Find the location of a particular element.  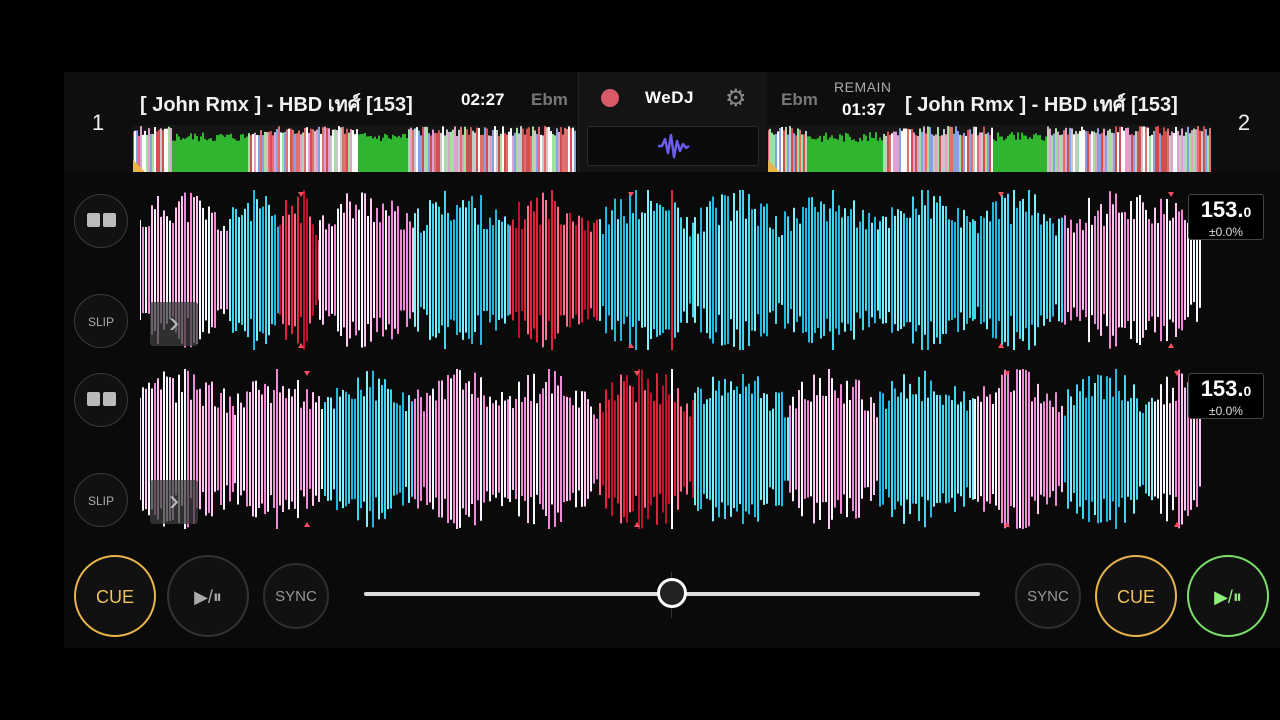

deck1-sync-button: SYNC is located at coordinates (296, 596).